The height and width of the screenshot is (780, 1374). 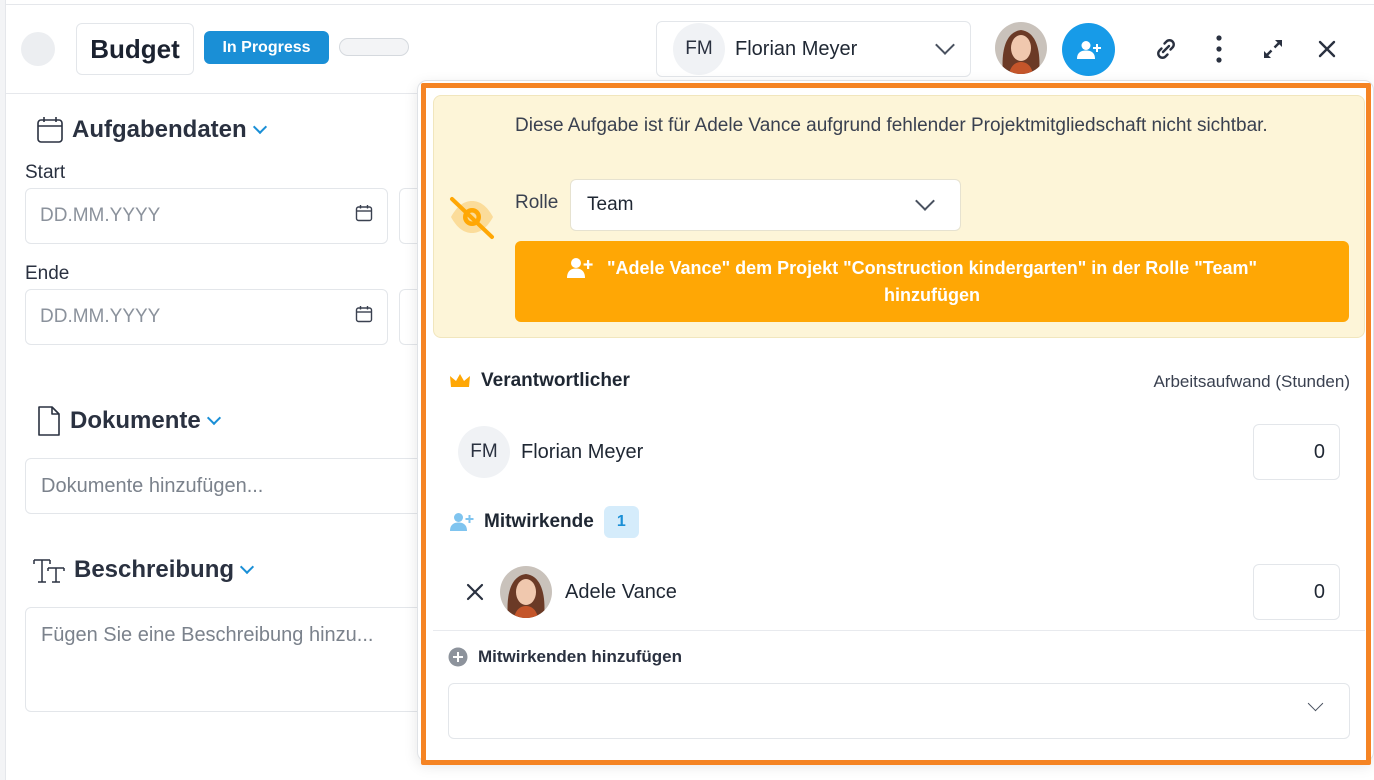 What do you see at coordinates (699, 49) in the screenshot?
I see `assignee-avatar: FM` at bounding box center [699, 49].